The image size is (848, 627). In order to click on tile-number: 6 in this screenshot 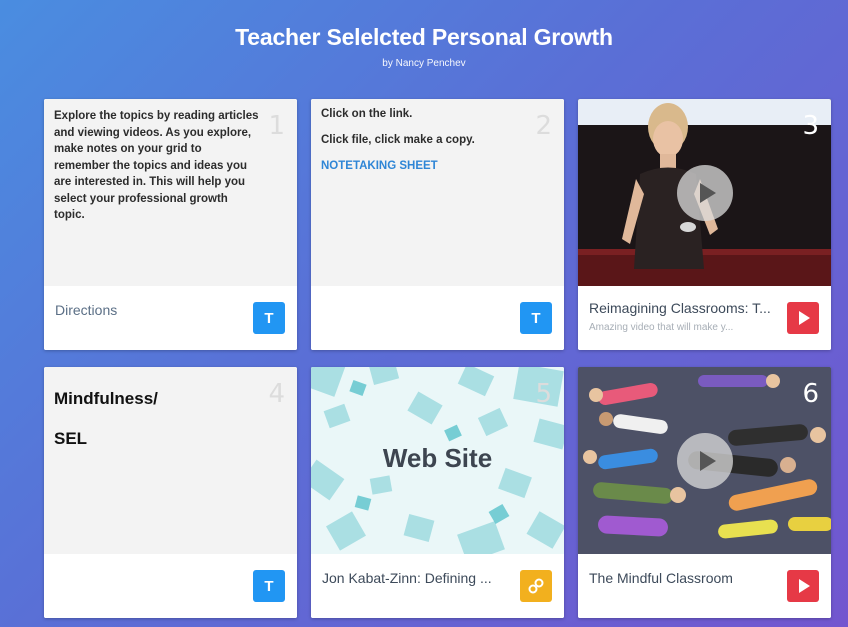, I will do `click(810, 394)`.